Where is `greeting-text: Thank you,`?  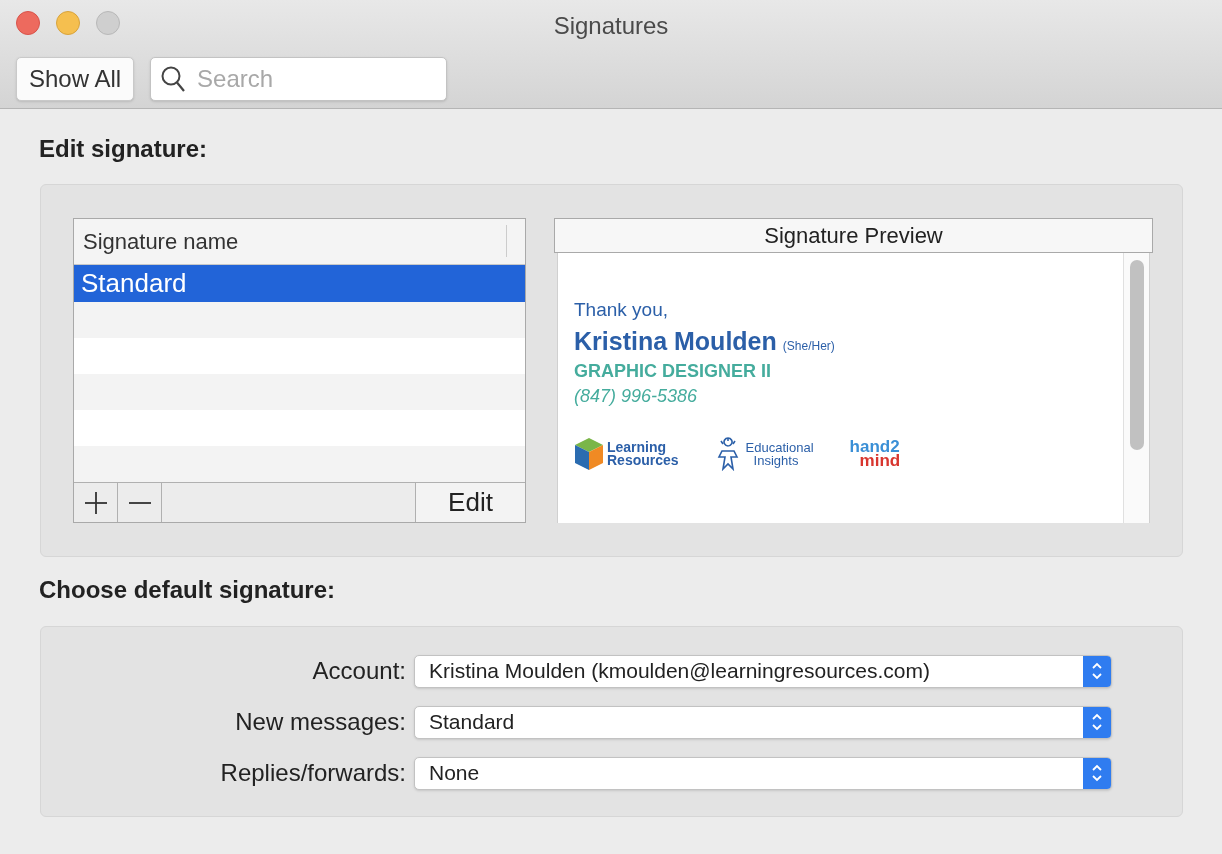
greeting-text: Thank you, is located at coordinates (621, 310).